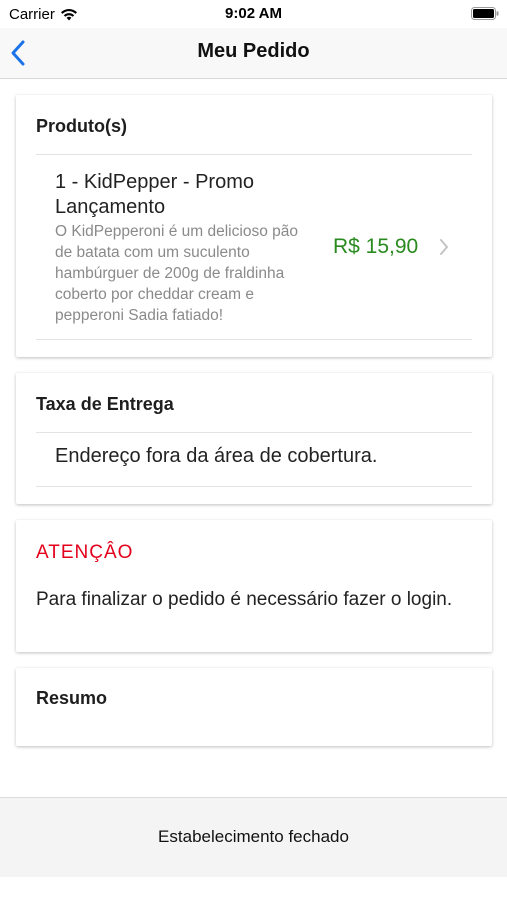 The height and width of the screenshot is (900, 507). Describe the element at coordinates (254, 707) in the screenshot. I see `summary-card: Resumo` at that location.